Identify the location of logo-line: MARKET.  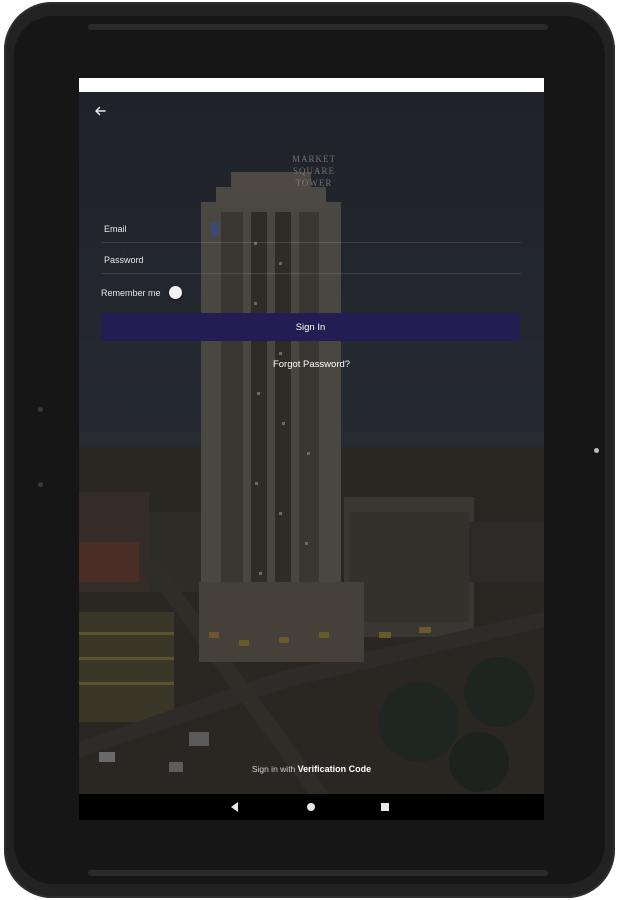
(314, 159).